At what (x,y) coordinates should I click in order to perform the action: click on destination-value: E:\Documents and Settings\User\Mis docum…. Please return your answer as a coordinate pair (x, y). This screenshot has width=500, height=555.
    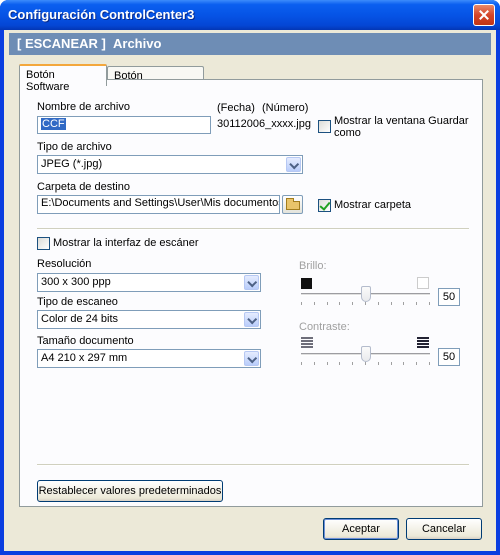
    Looking at the image, I should click on (160, 203).